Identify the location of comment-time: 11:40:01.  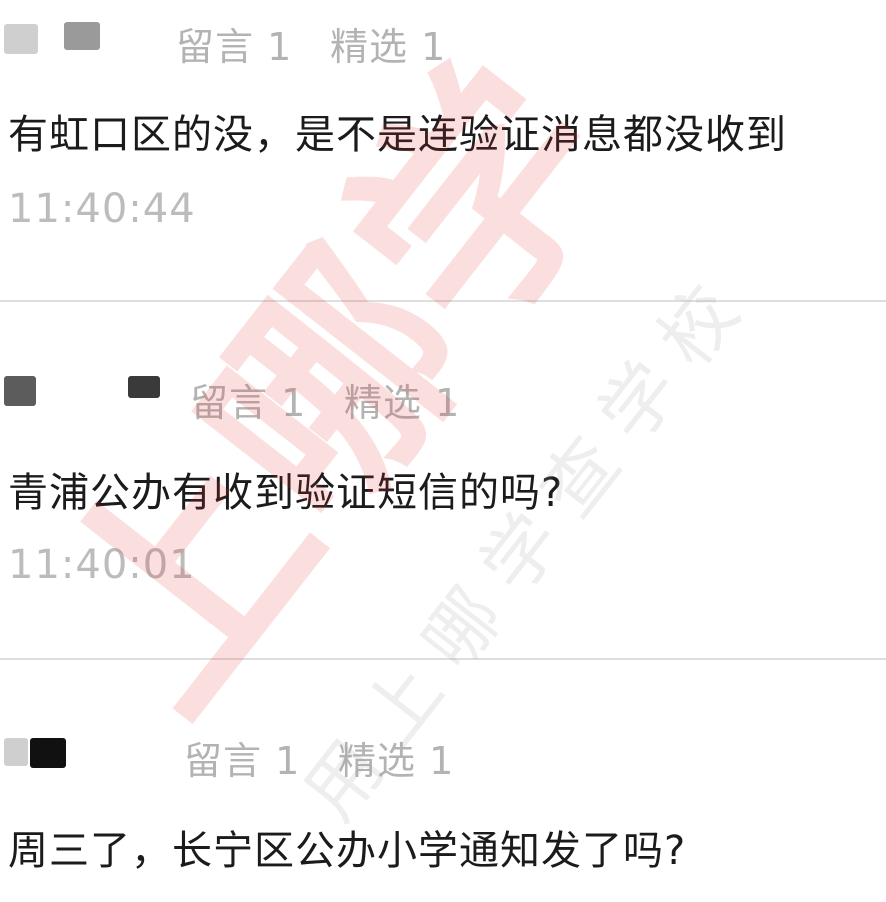
(102, 565).